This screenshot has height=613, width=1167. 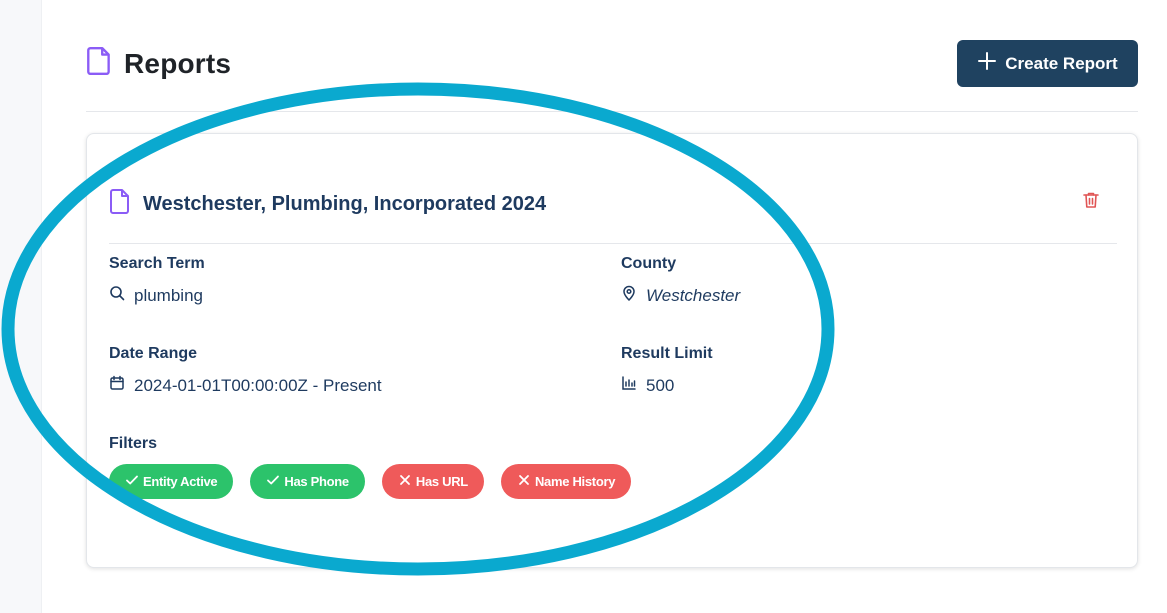 What do you see at coordinates (613, 243) in the screenshot?
I see `card-divider` at bounding box center [613, 243].